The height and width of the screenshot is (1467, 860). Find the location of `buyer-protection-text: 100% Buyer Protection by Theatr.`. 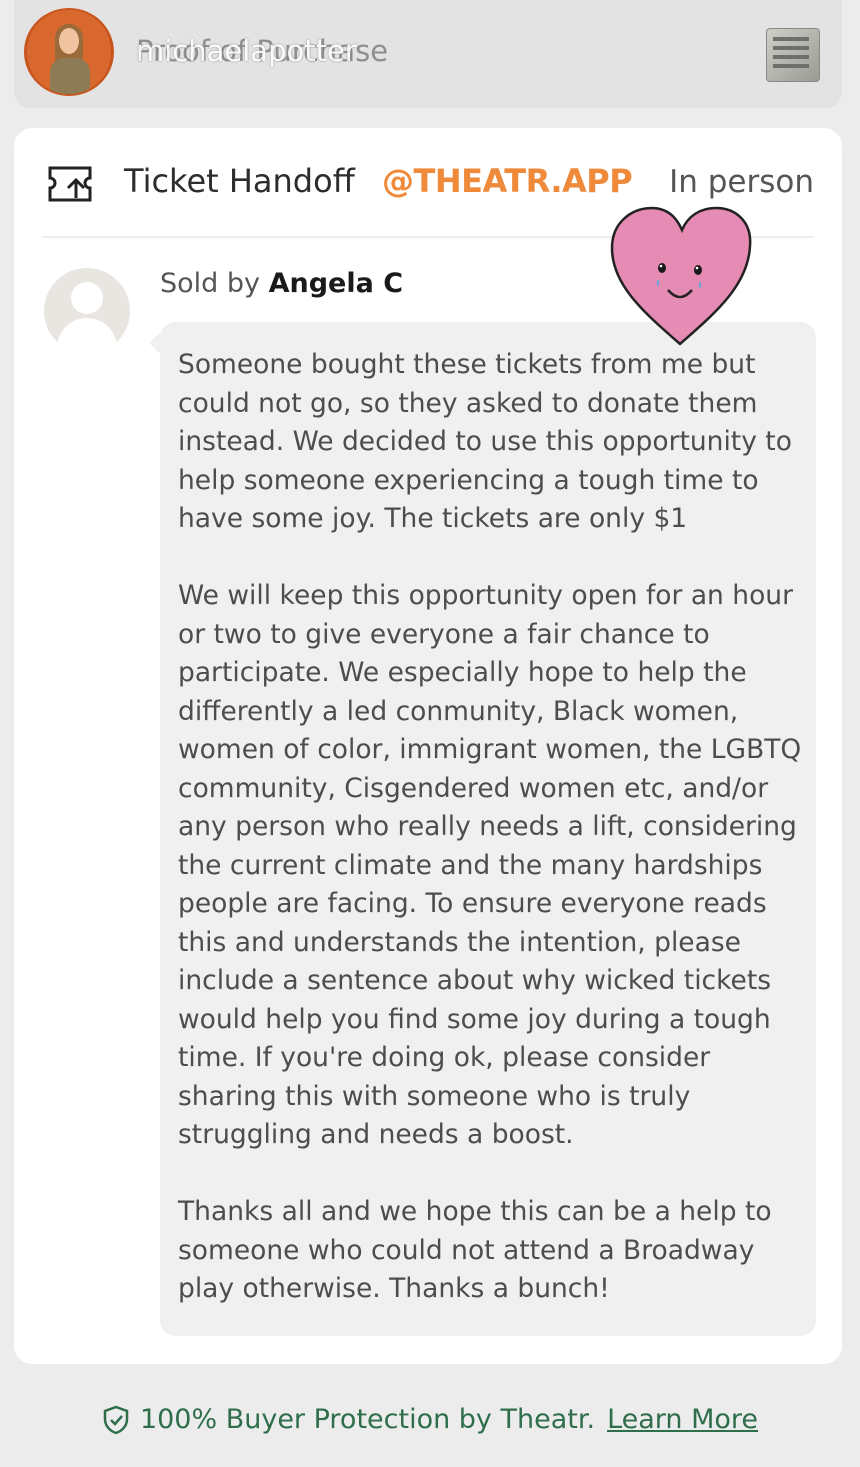

buyer-protection-text: 100% Buyer Protection by Theatr. is located at coordinates (367, 1419).